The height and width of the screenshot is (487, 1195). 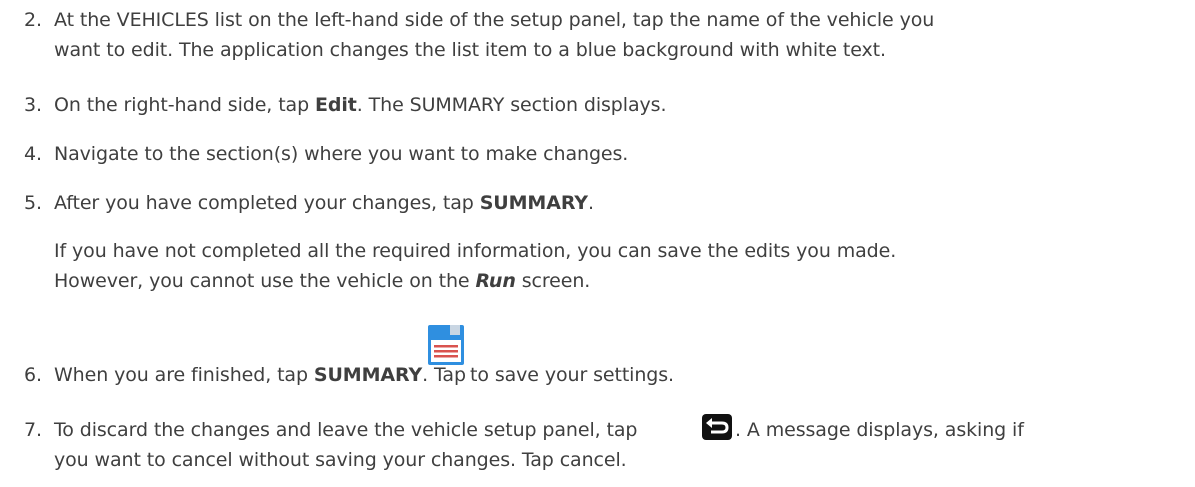 What do you see at coordinates (335, 105) in the screenshot?
I see `edit-keyword: Edit` at bounding box center [335, 105].